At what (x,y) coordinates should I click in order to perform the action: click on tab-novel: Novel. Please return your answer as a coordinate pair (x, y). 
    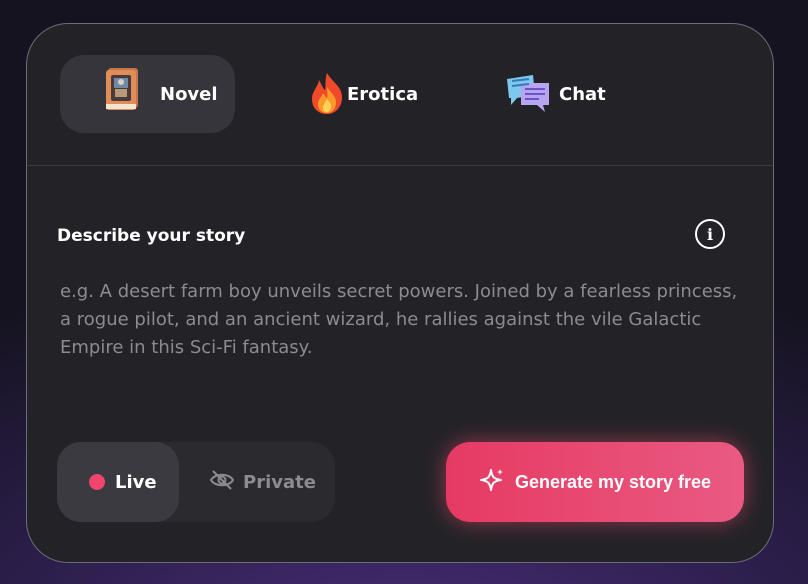
    Looking at the image, I should click on (147, 94).